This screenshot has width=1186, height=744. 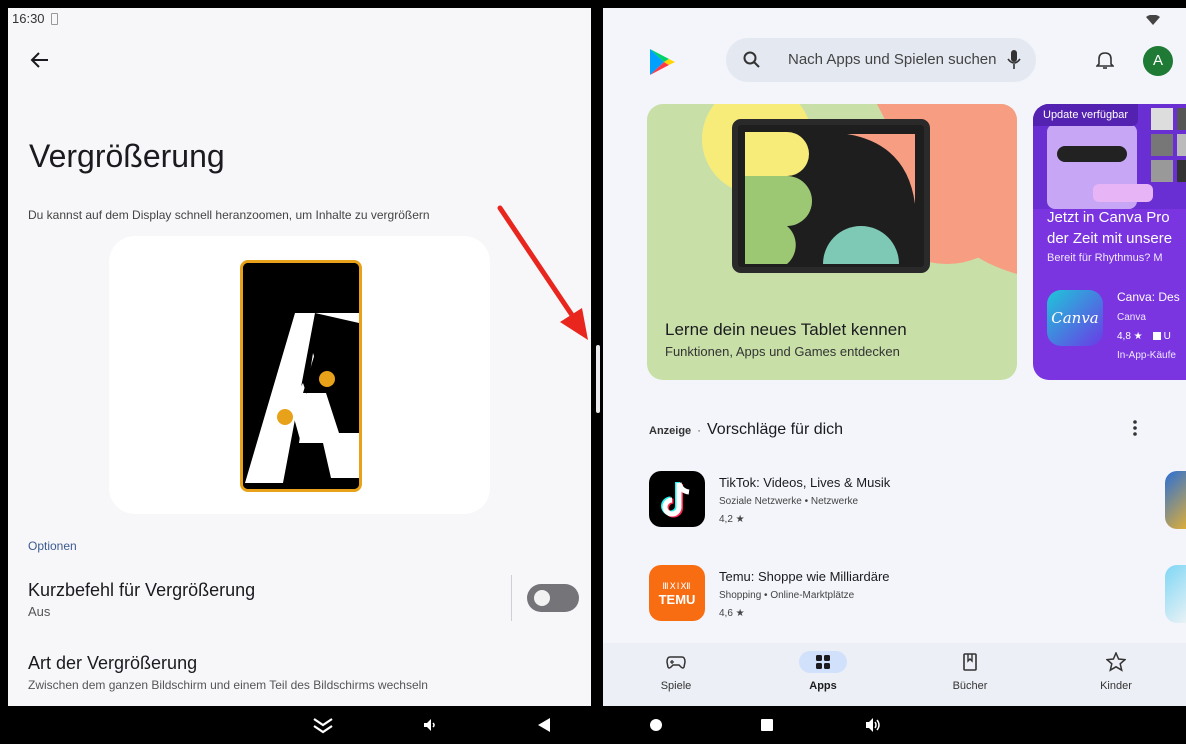 What do you see at coordinates (775, 429) in the screenshot?
I see `section-title: Vorschläge für dich` at bounding box center [775, 429].